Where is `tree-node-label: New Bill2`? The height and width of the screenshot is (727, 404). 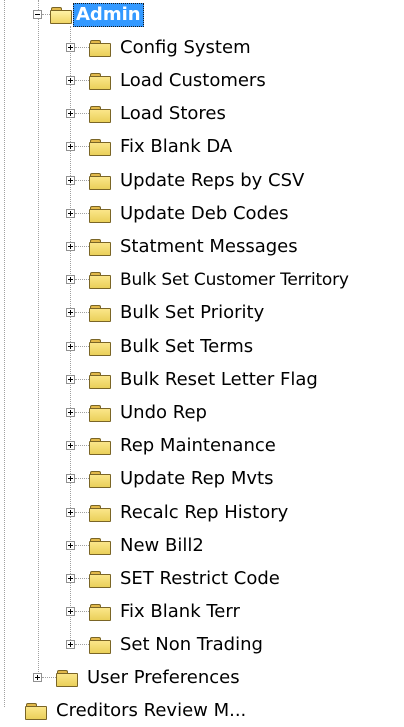
tree-node-label: New Bill2 is located at coordinates (162, 545).